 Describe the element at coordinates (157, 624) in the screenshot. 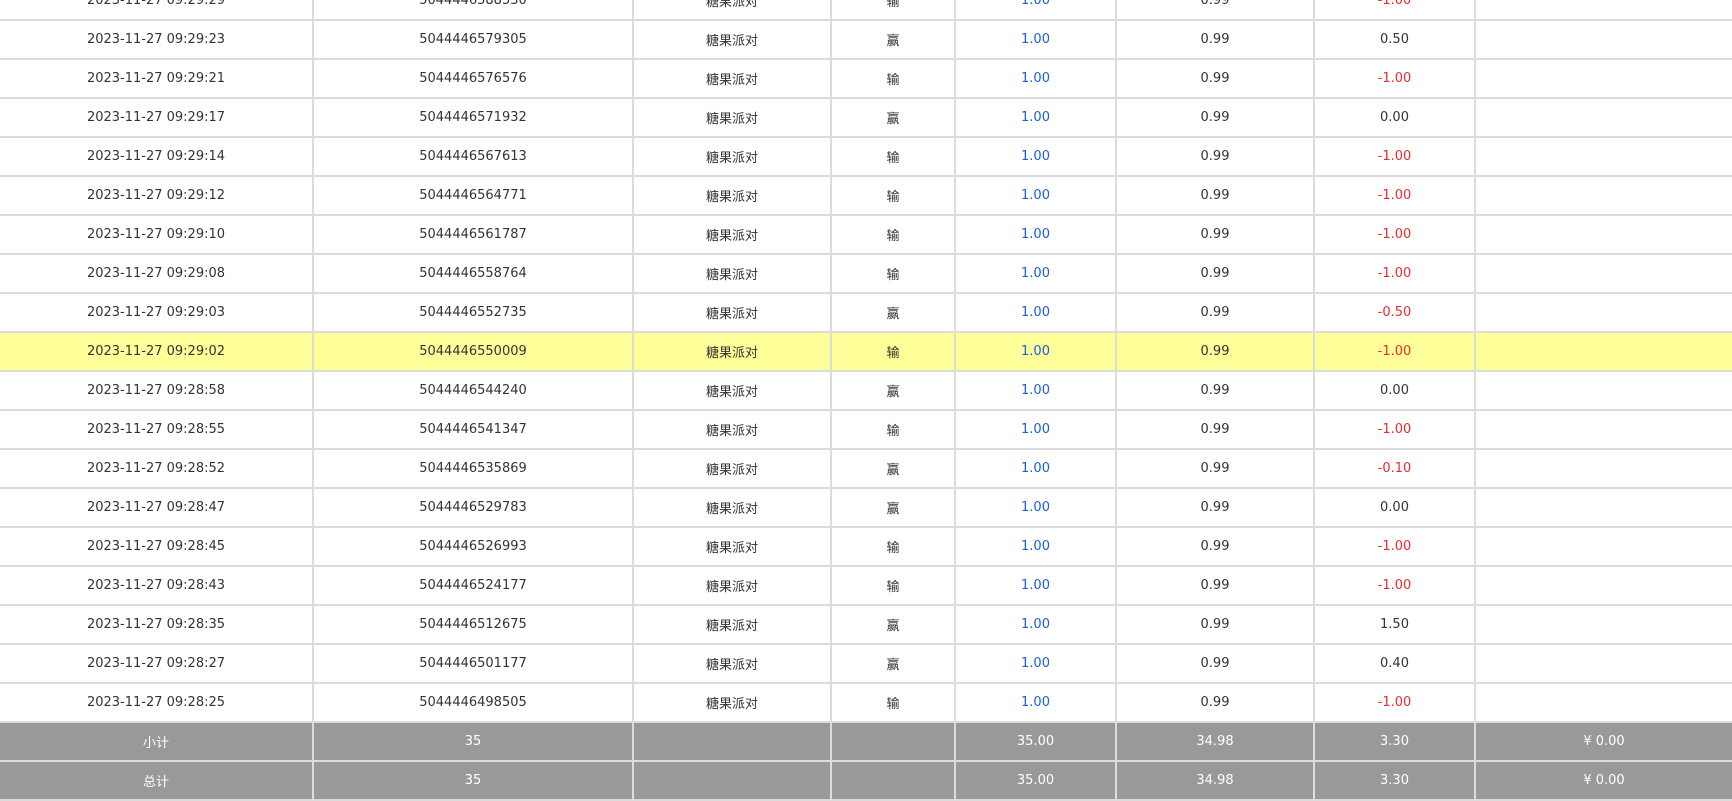

I see `row-time: 2023-11-27 09:28:35` at that location.